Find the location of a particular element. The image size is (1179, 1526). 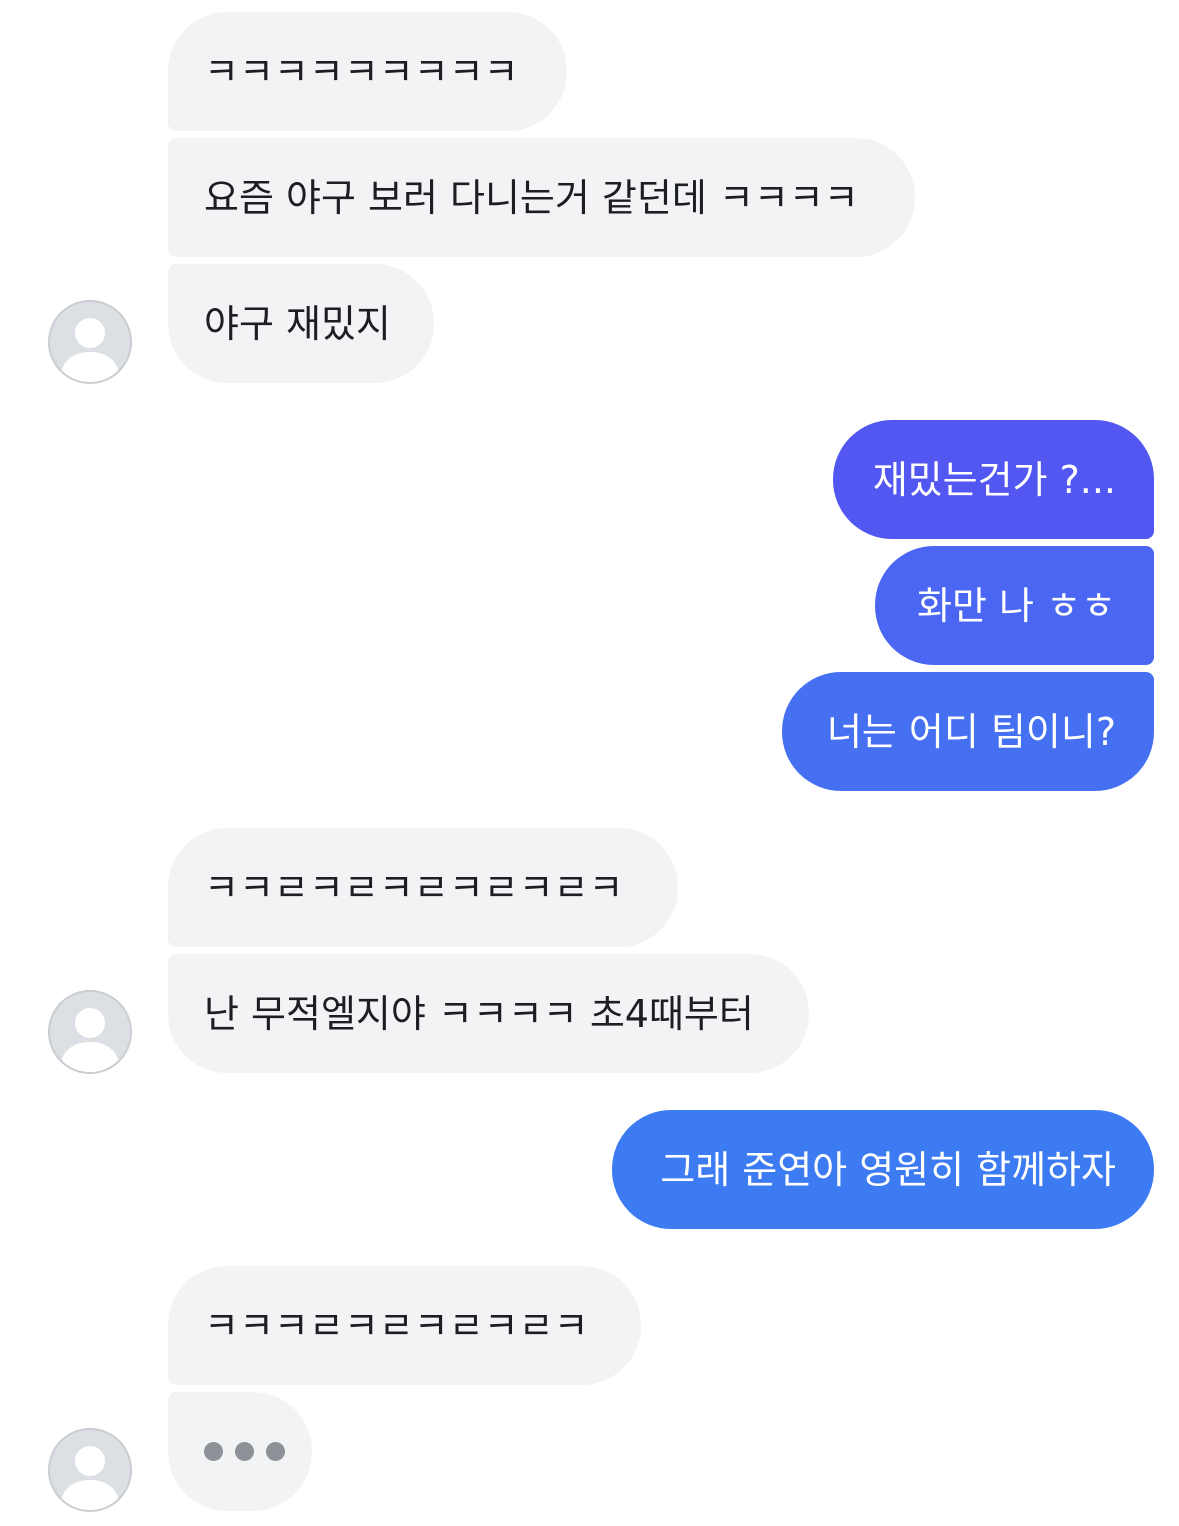

message-text: 화만 나 ㅎㅎ is located at coordinates (1016, 605).